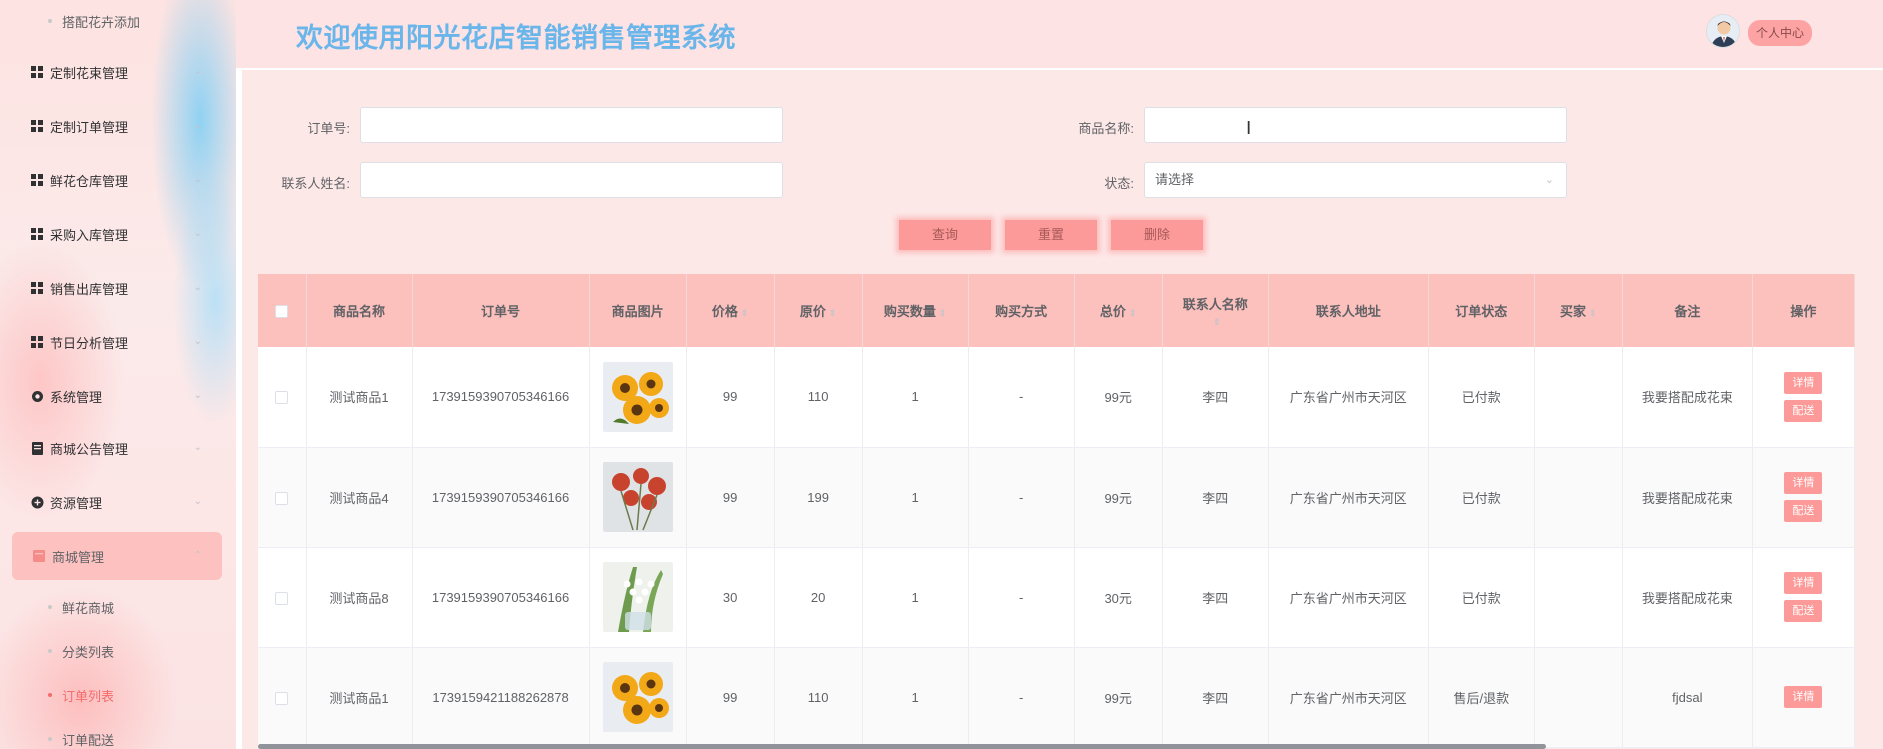 This screenshot has width=1883, height=749. What do you see at coordinates (915, 310) in the screenshot?
I see `col-quantity: 购买数量 ⇕` at bounding box center [915, 310].